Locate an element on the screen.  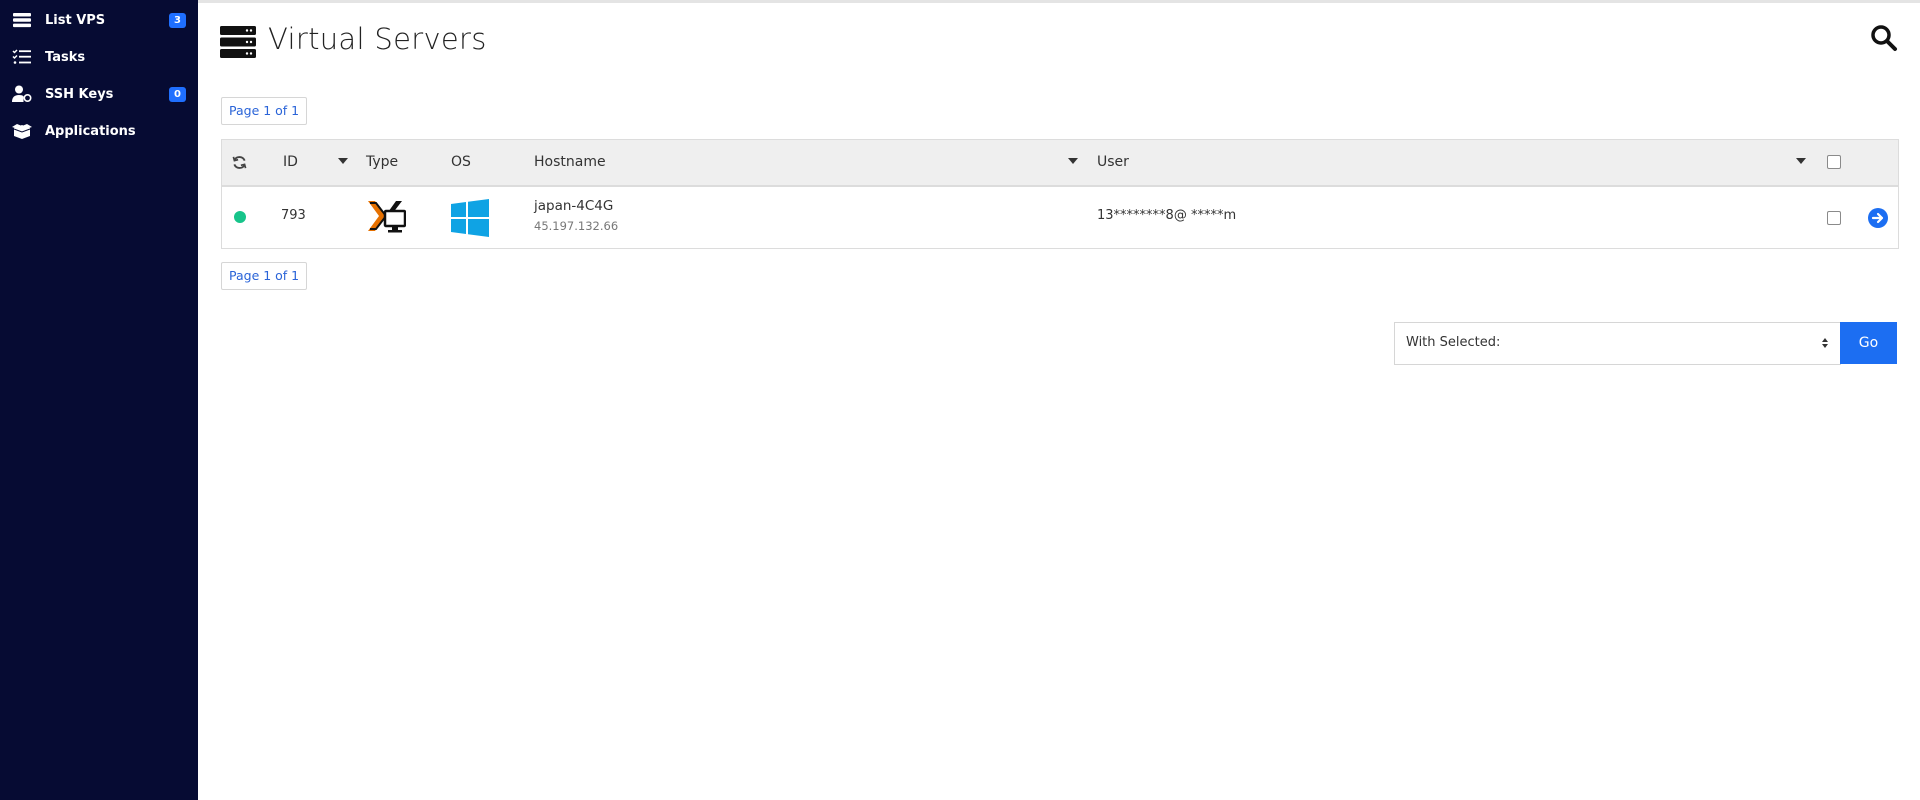
sidebar-item-ssh-keys: SSH Keys 0 is located at coordinates (99, 94).